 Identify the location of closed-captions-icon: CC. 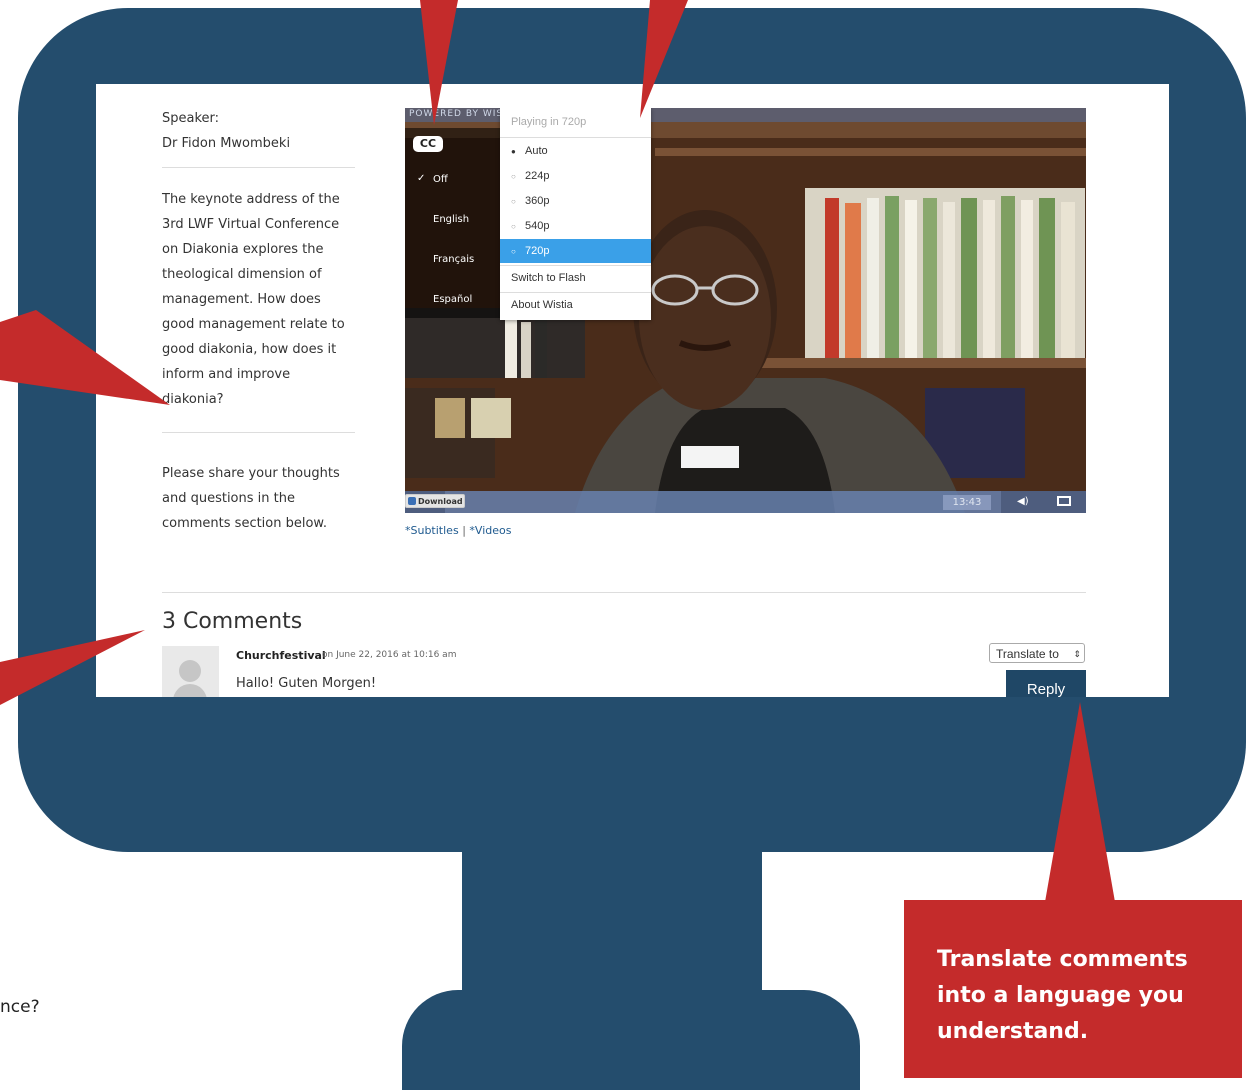
(428, 144).